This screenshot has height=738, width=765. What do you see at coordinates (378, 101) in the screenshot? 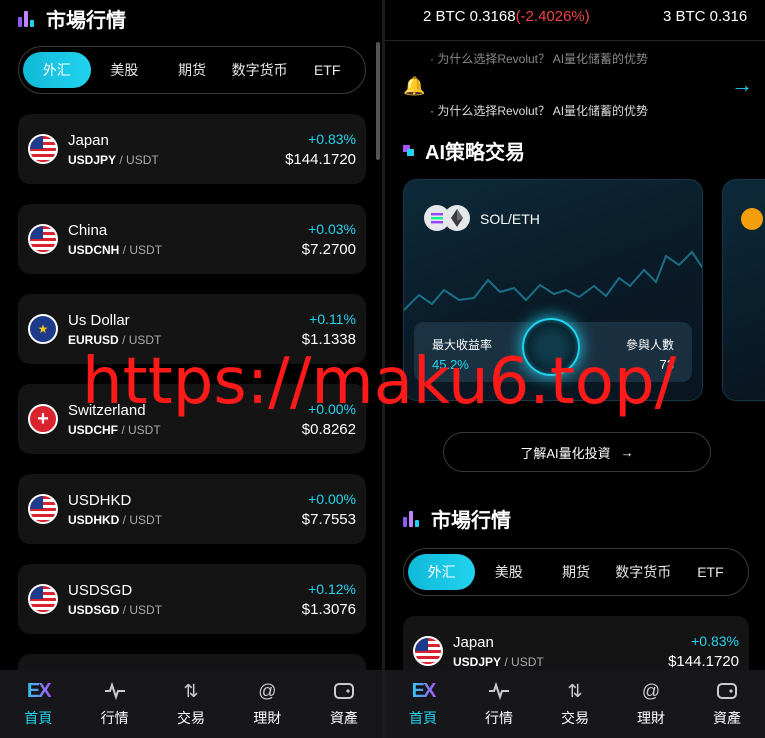
I see `scrollbar` at bounding box center [378, 101].